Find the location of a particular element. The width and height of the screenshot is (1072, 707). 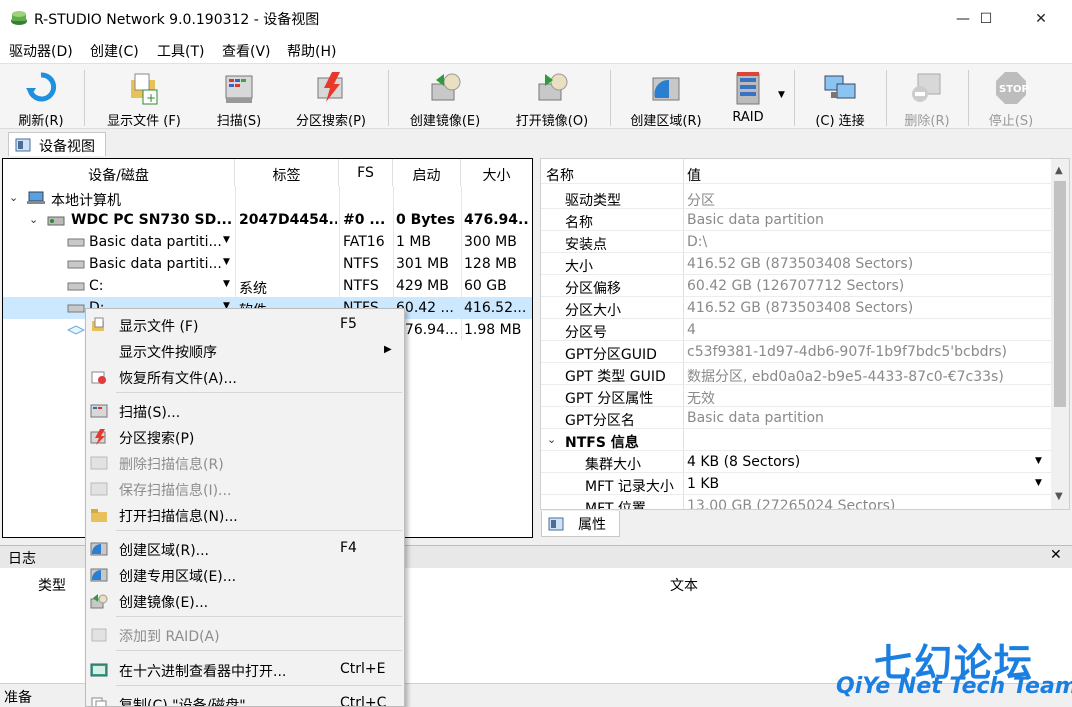

connect-button: (C) 连接 is located at coordinates (840, 98).